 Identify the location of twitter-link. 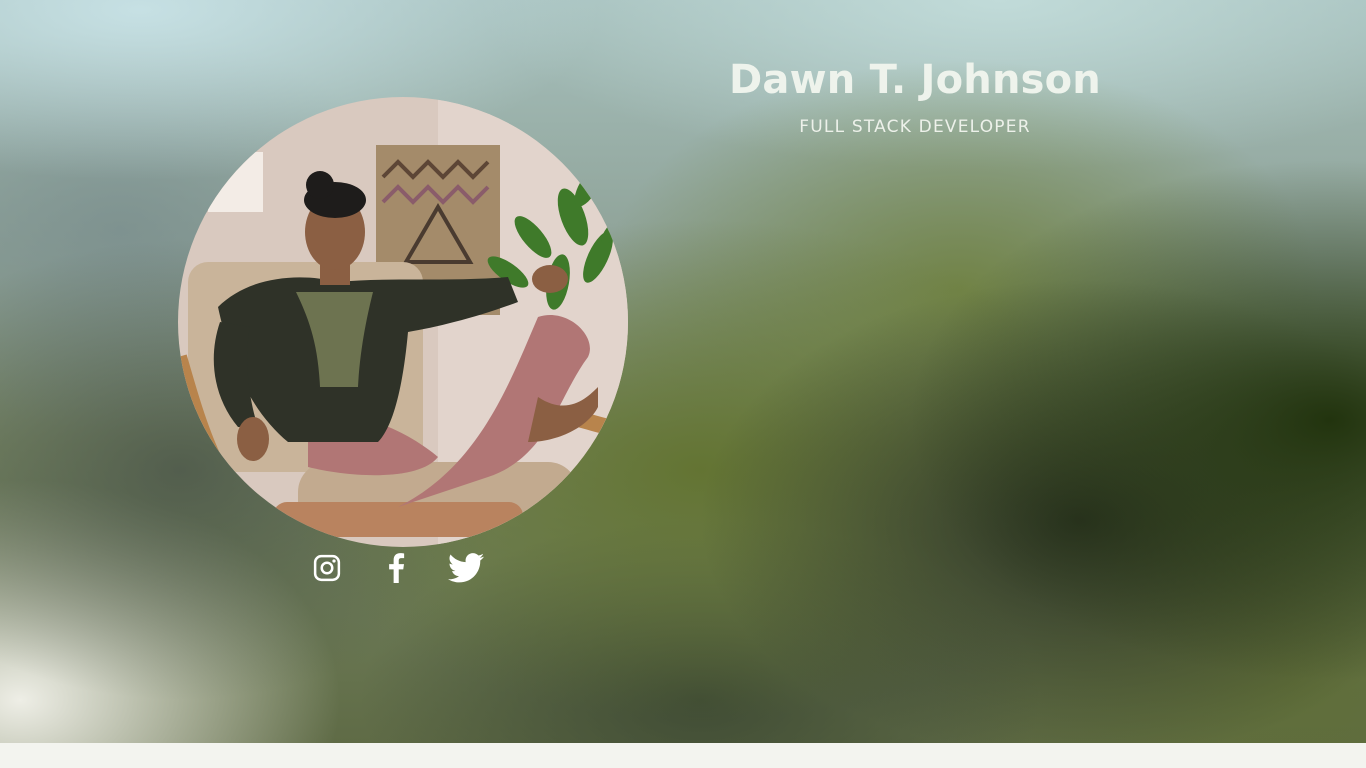
(466, 568).